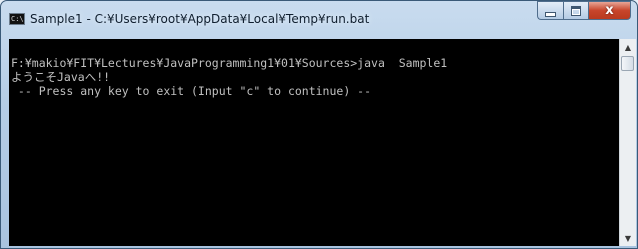  Describe the element at coordinates (550, 10) in the screenshot. I see `minimize-button` at that location.